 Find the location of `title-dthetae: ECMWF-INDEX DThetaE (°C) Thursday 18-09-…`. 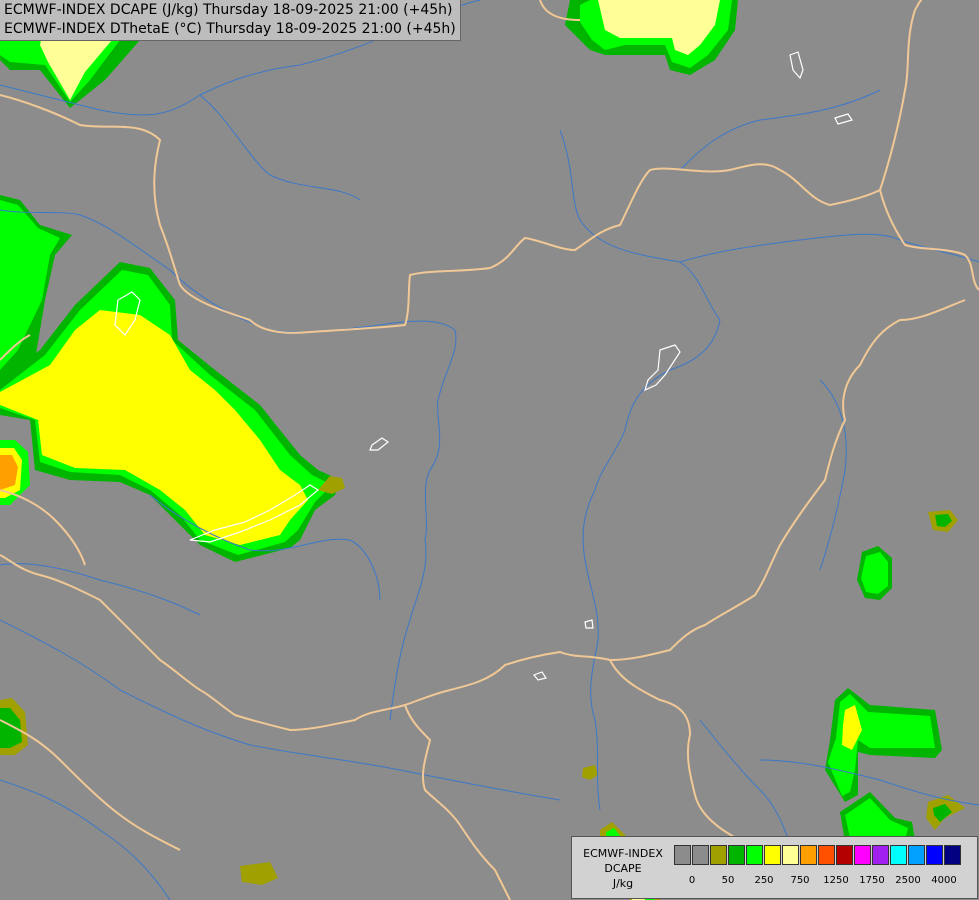

title-dthetae: ECMWF-INDEX DThetaE (°C) Thursday 18-09-… is located at coordinates (230, 29).